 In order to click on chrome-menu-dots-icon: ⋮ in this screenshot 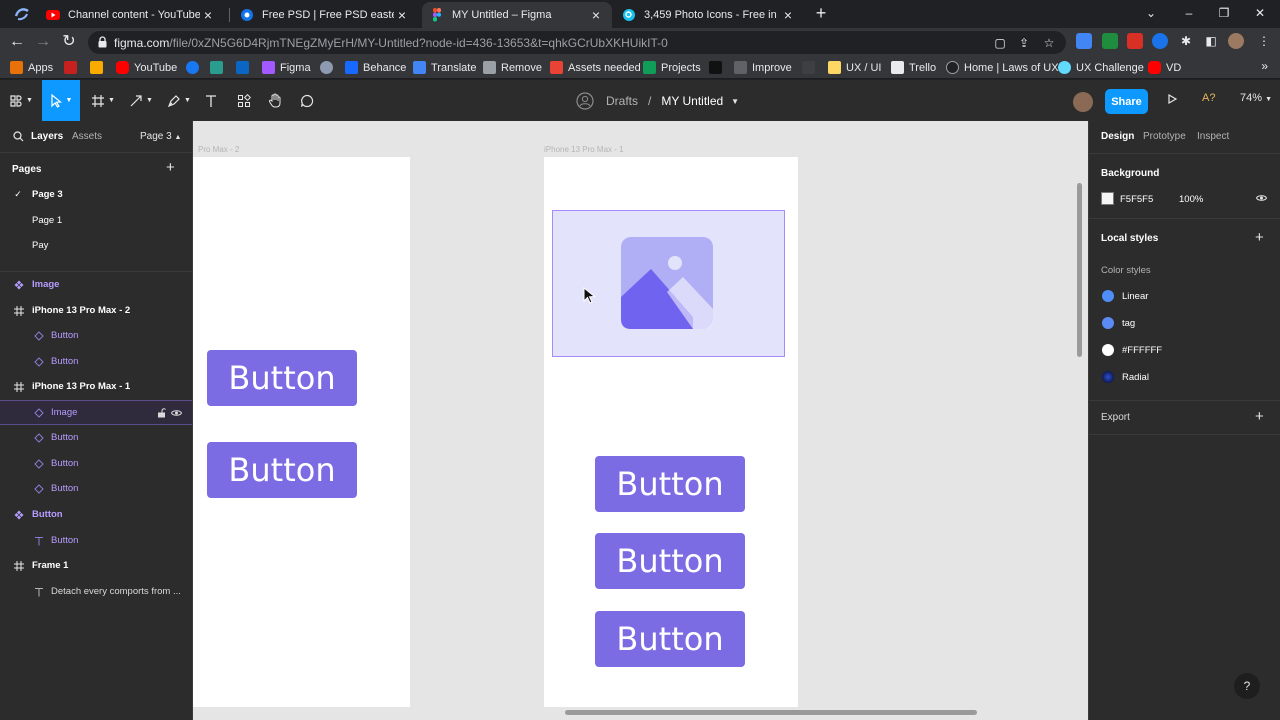, I will do `click(1264, 41)`.